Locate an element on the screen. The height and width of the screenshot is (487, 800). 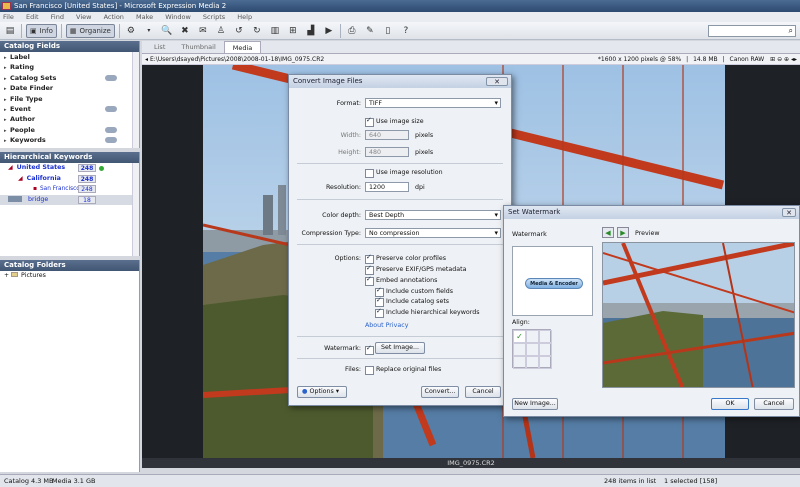
compression-select: No compression is located at coordinates (433, 233).